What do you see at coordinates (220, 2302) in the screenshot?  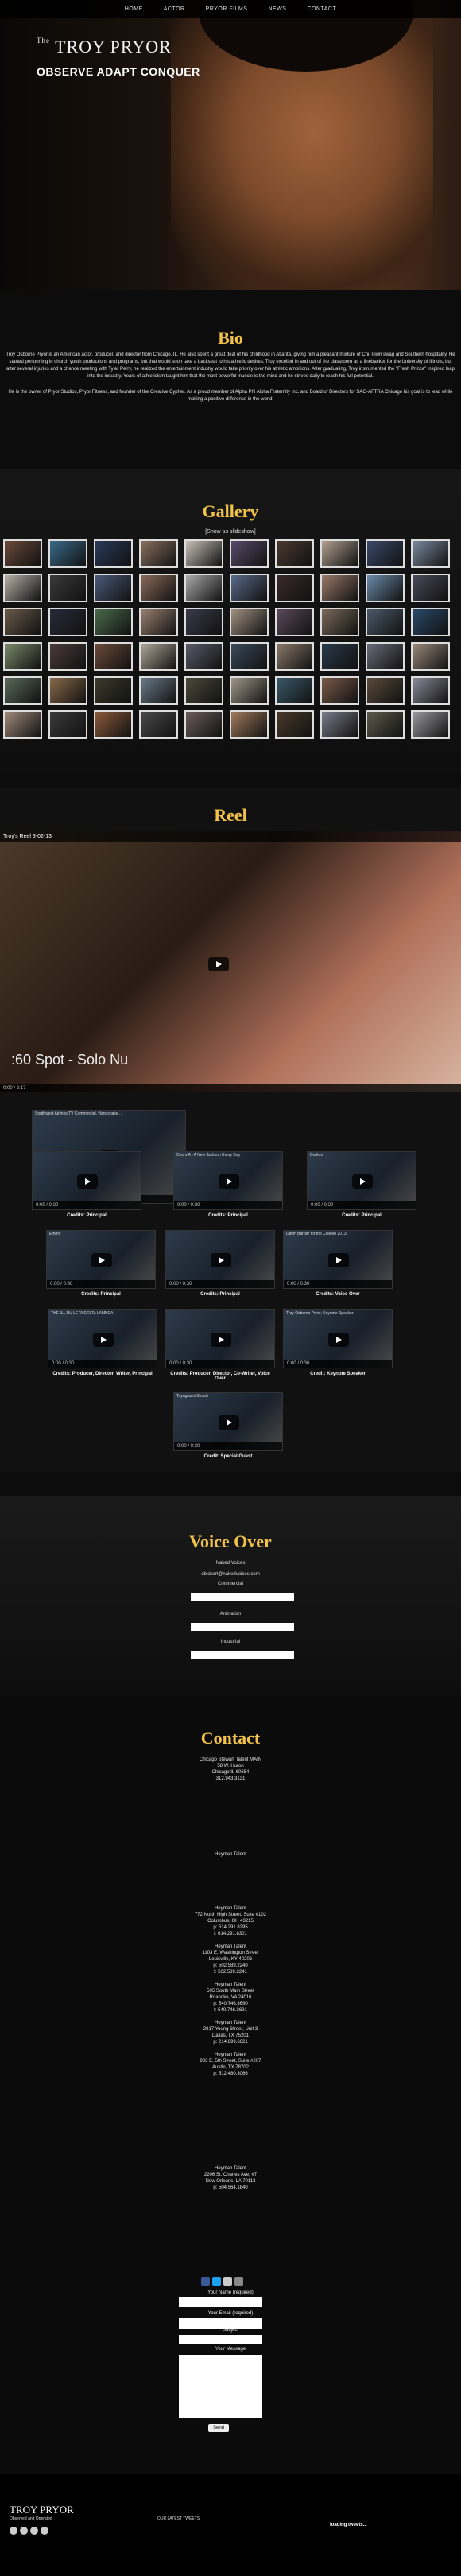 I see `name-input` at bounding box center [220, 2302].